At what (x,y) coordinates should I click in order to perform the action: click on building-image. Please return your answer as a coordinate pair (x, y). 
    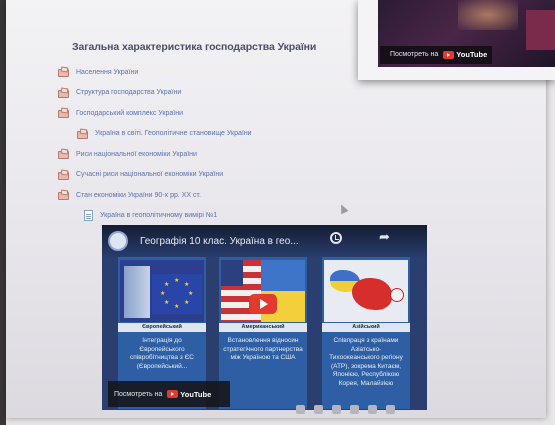
    Looking at the image, I should click on (137, 292).